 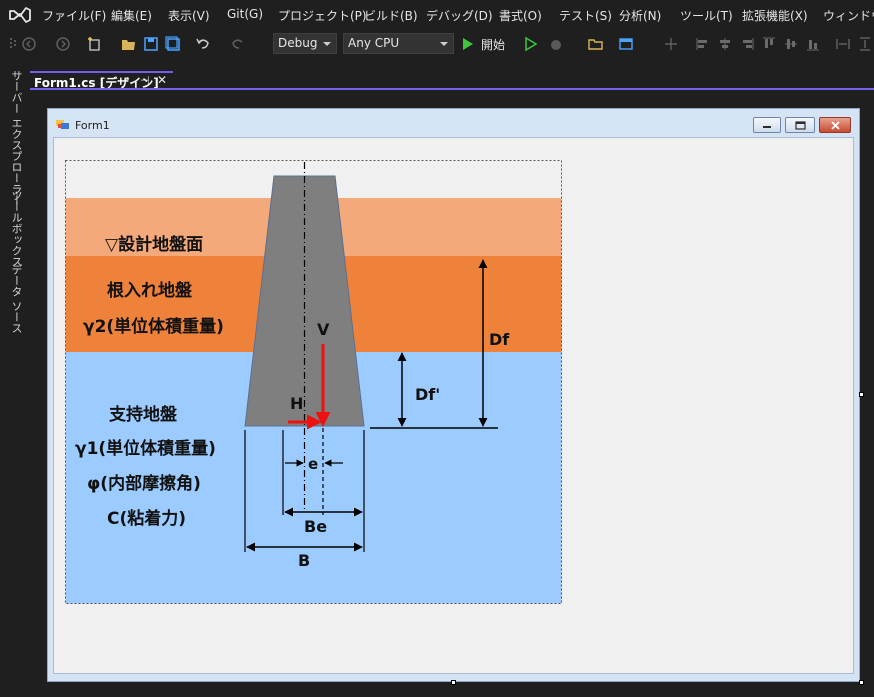 I want to click on align-tops-icon, so click(x=769, y=44).